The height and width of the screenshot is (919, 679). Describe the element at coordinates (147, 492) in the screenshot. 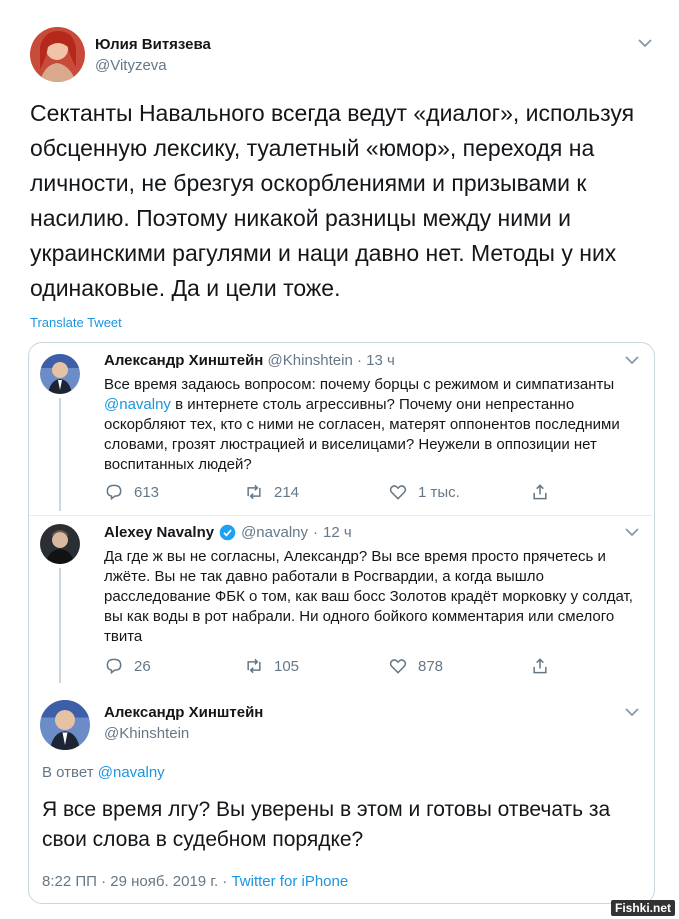

I see `reply-count: 613` at that location.